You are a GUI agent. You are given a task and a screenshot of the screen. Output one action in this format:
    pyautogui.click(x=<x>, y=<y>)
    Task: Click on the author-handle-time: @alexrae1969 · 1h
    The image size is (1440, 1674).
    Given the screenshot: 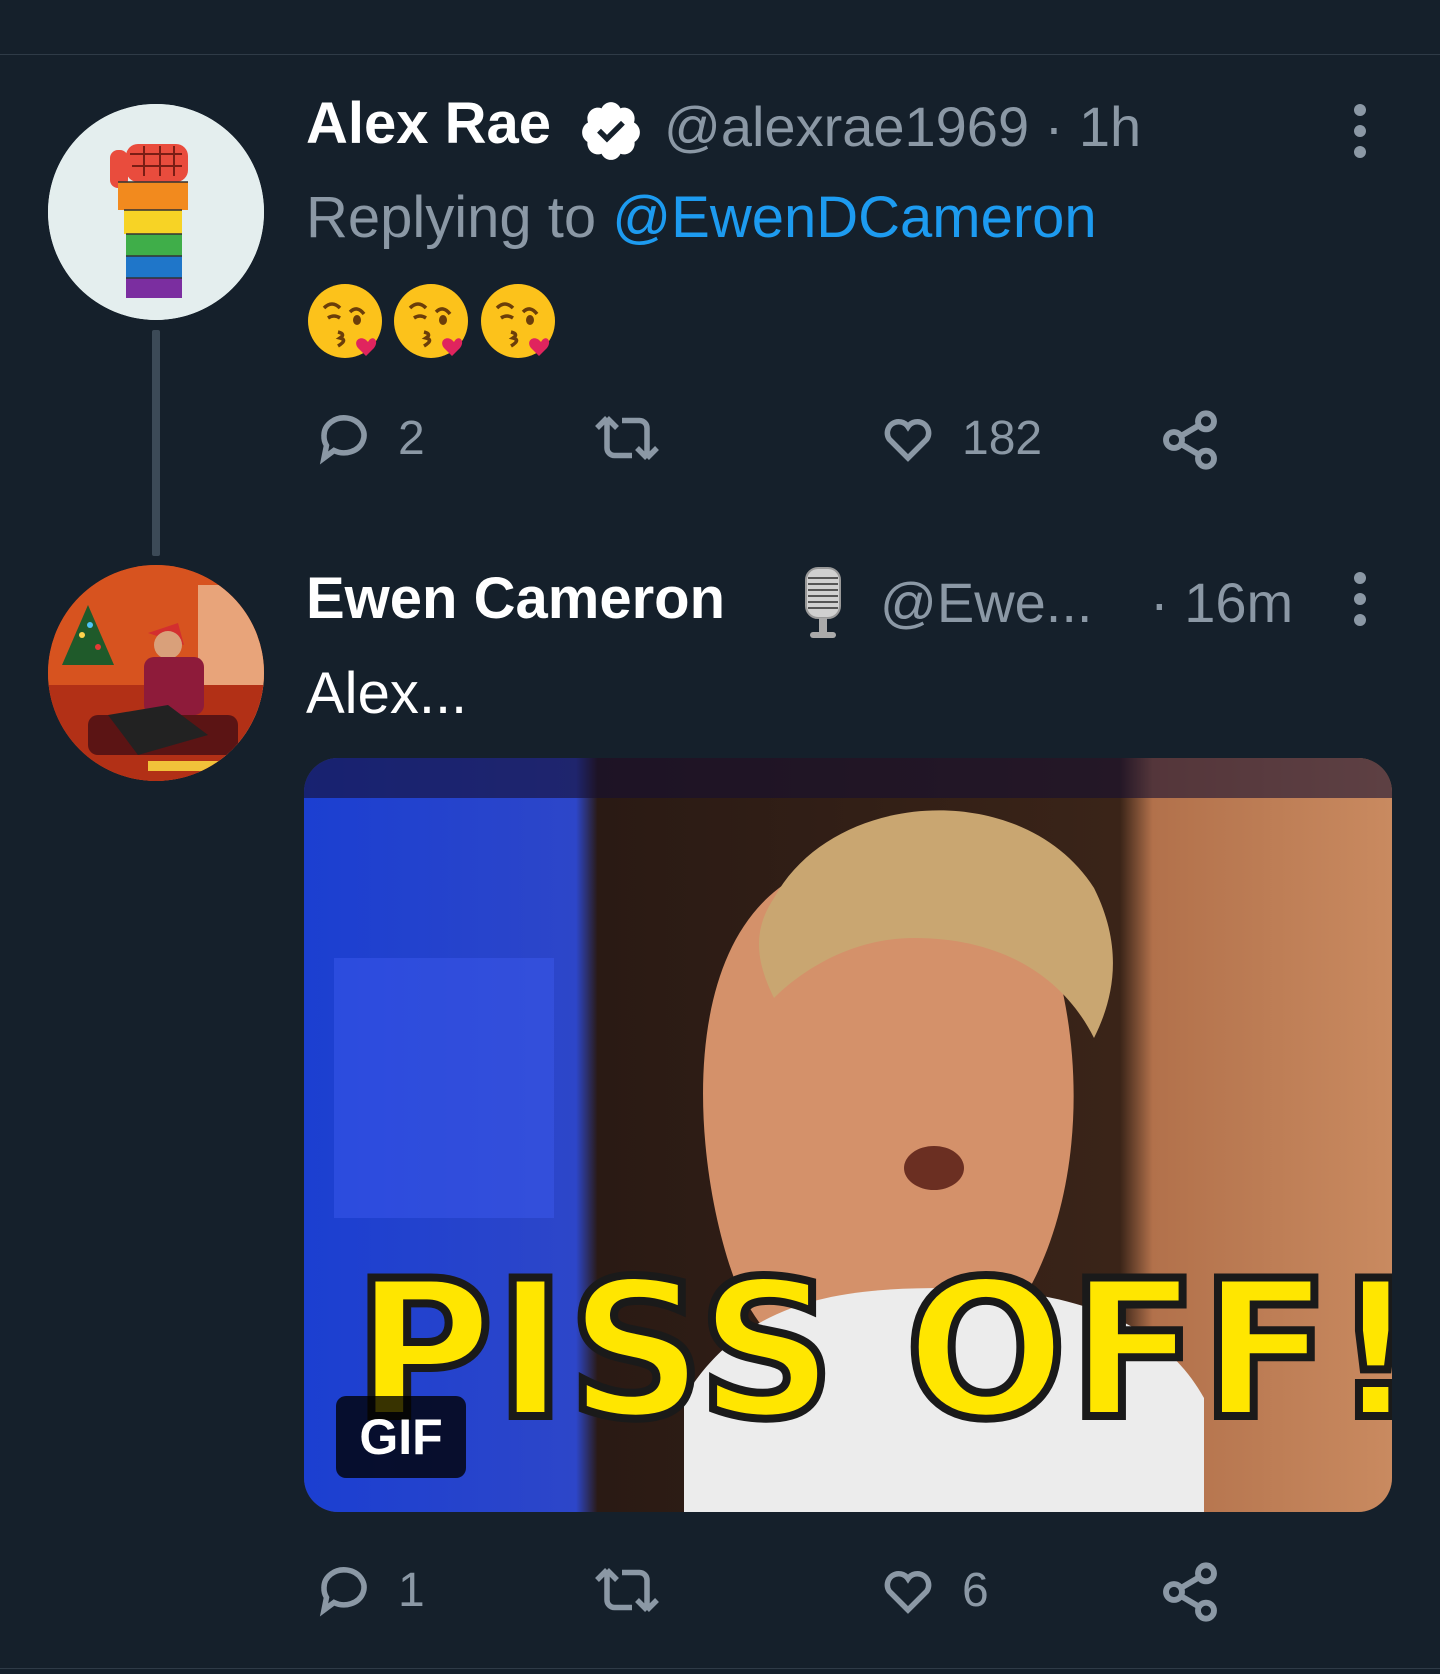 What is the action you would take?
    pyautogui.click(x=902, y=126)
    